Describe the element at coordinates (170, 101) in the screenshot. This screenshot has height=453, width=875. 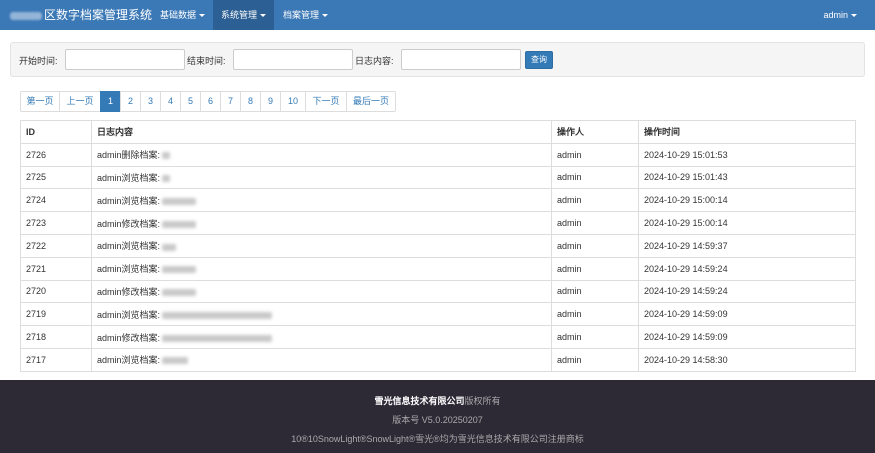
I see `page-4: 4` at that location.